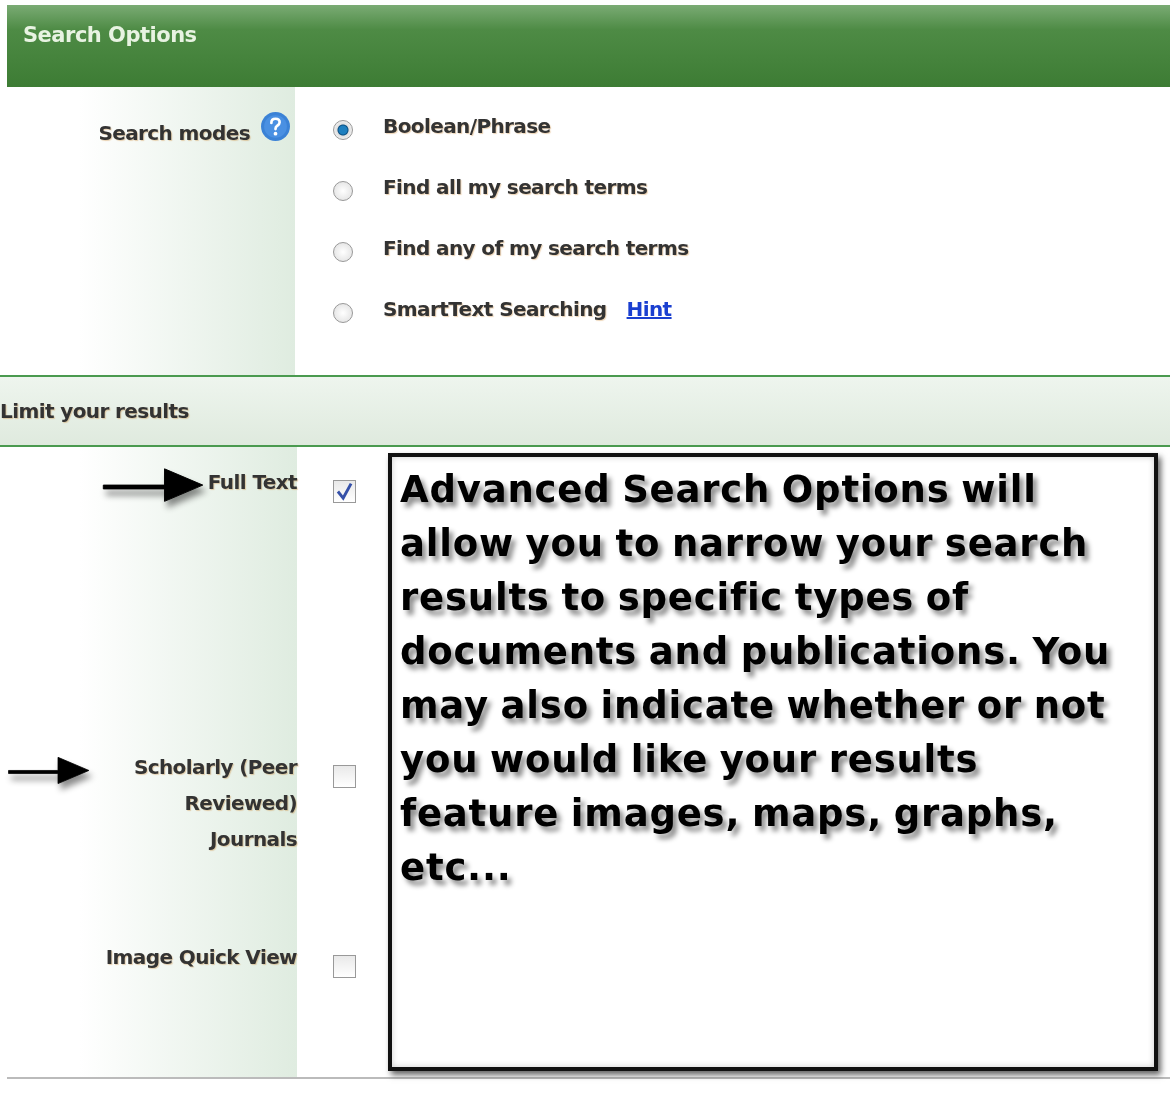  Describe the element at coordinates (275, 126) in the screenshot. I see `help-icon` at that location.